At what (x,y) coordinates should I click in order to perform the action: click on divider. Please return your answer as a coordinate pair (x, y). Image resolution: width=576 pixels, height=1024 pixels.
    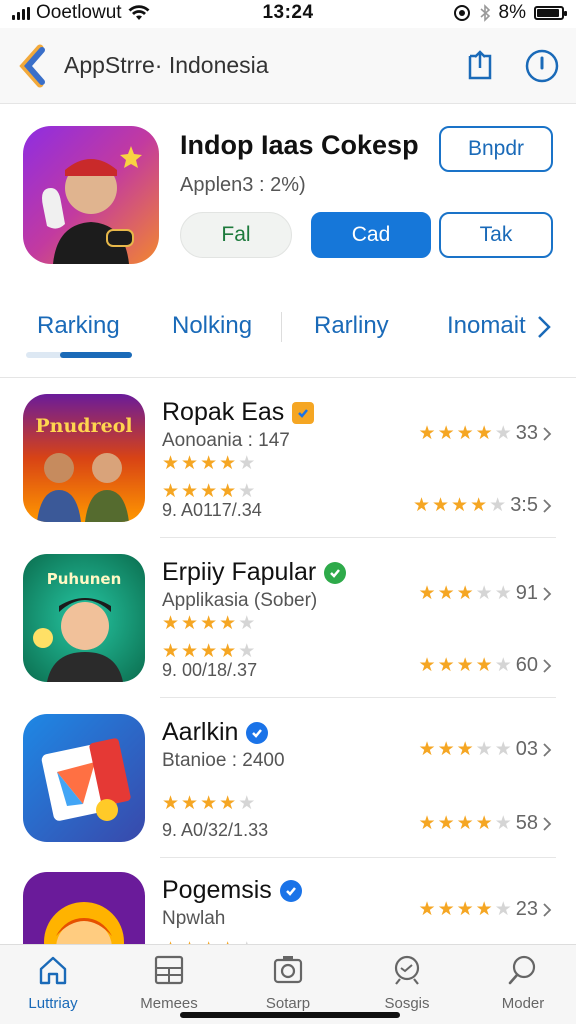
    Looking at the image, I should click on (358, 697).